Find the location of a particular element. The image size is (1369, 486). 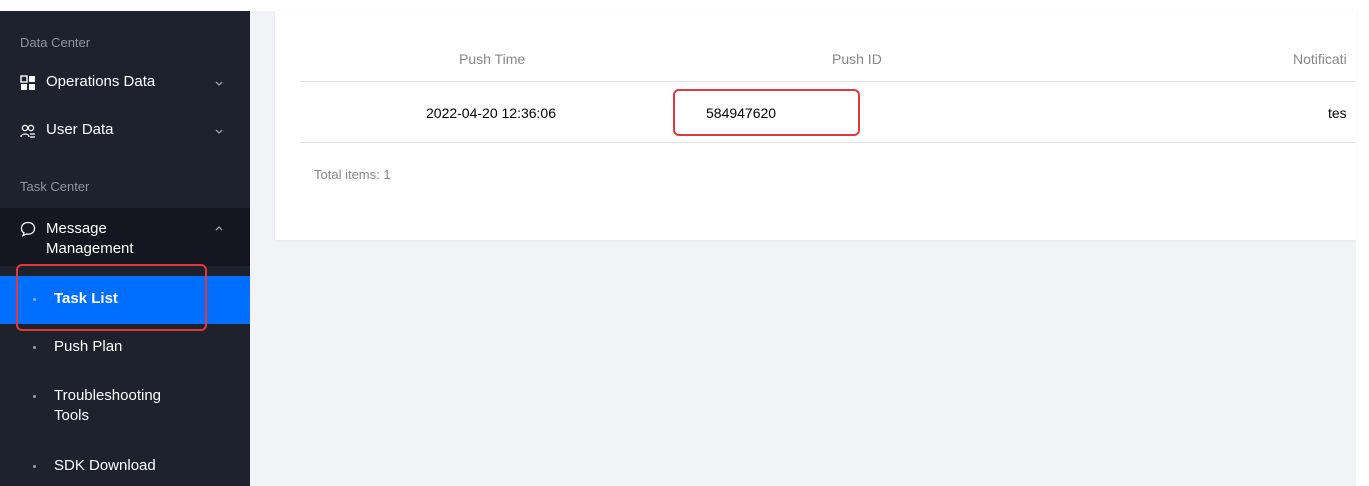

sidebar-subitem-label: Push Plan is located at coordinates (88, 346).